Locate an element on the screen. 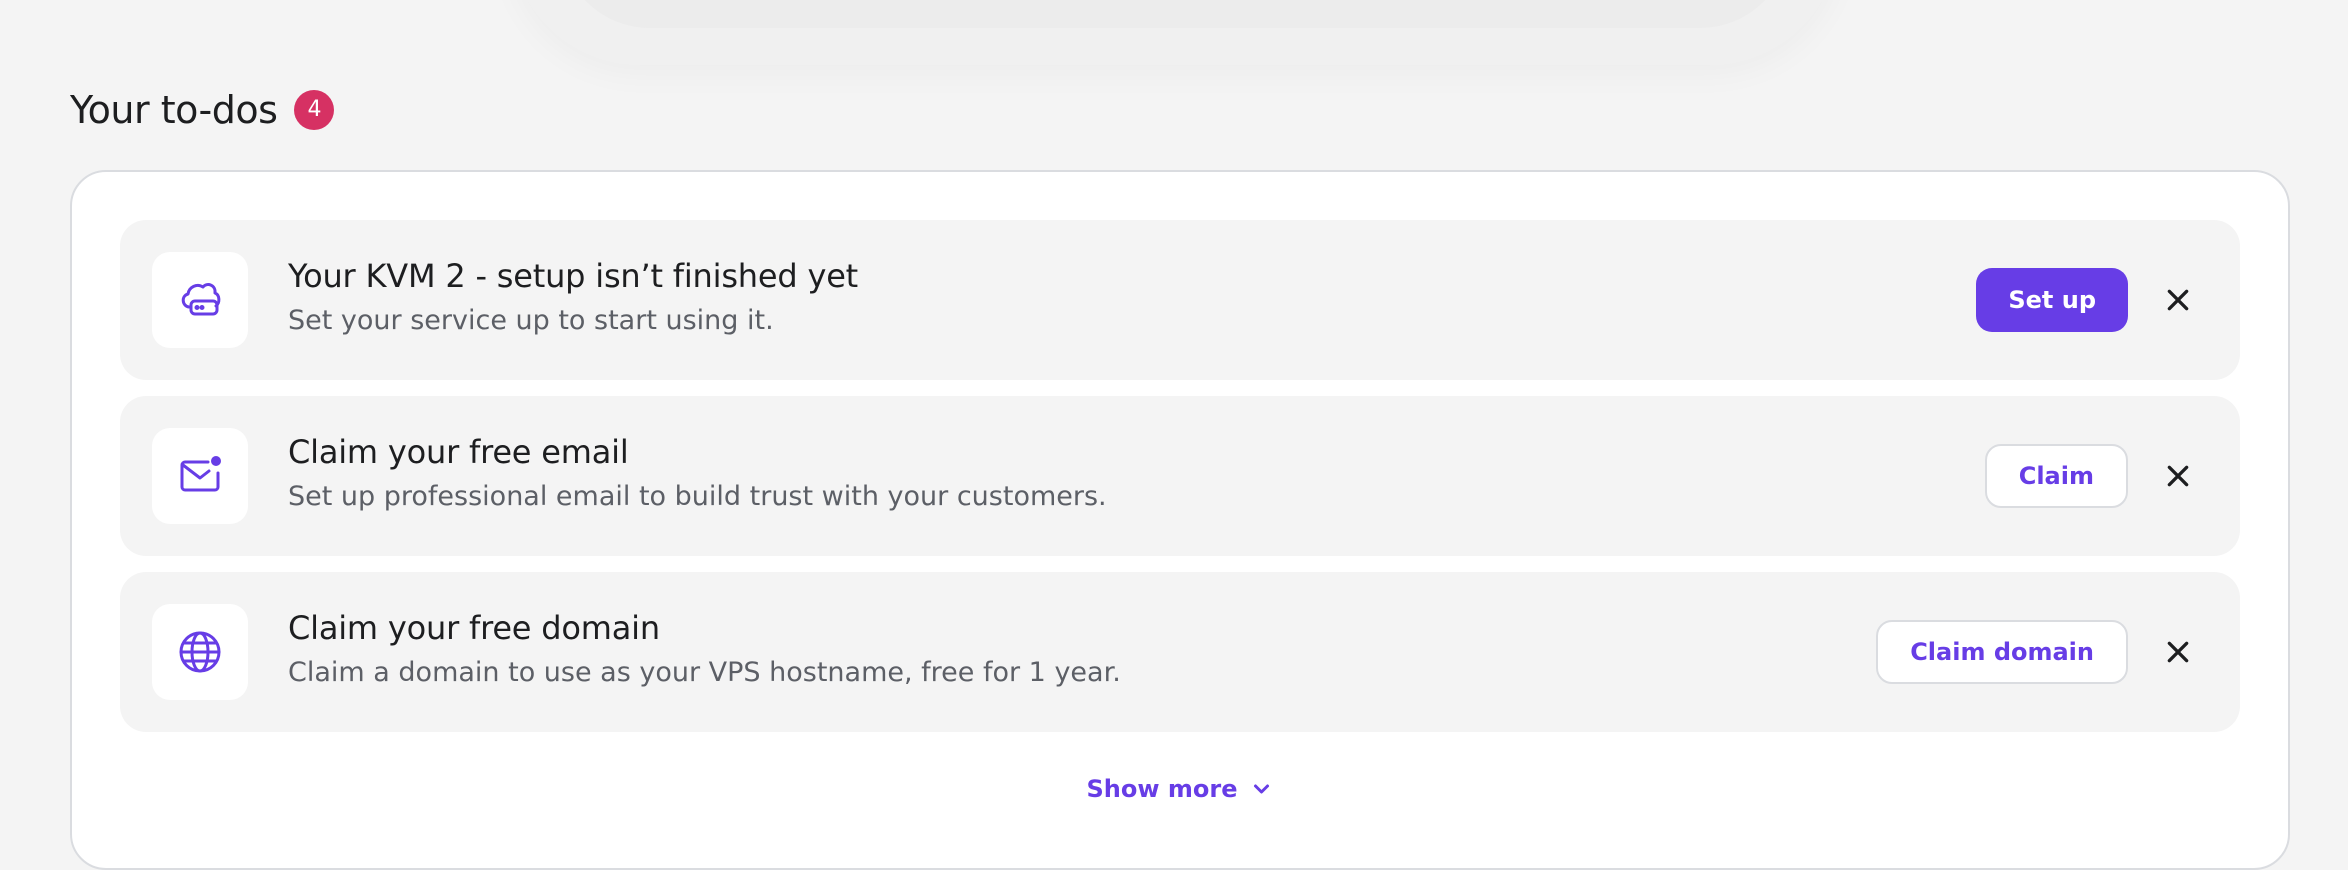  todo-title: Your KVM 2 - setup isn’t finished yet is located at coordinates (573, 276).